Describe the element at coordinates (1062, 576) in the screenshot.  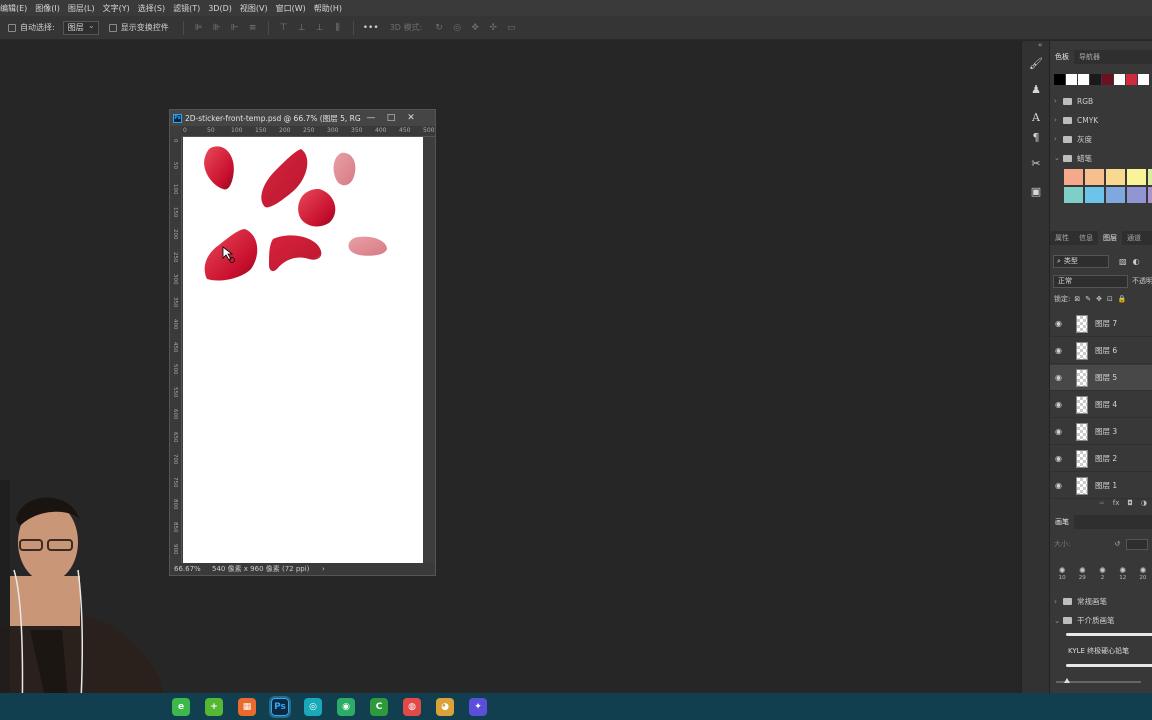
I see `brush-preset-tip: ✺ 10` at that location.